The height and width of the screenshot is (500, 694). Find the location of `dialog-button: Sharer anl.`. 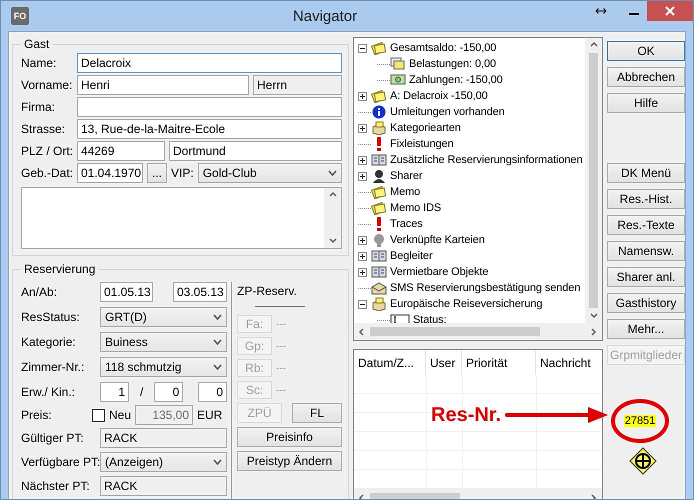

dialog-button: Sharer anl. is located at coordinates (646, 277).